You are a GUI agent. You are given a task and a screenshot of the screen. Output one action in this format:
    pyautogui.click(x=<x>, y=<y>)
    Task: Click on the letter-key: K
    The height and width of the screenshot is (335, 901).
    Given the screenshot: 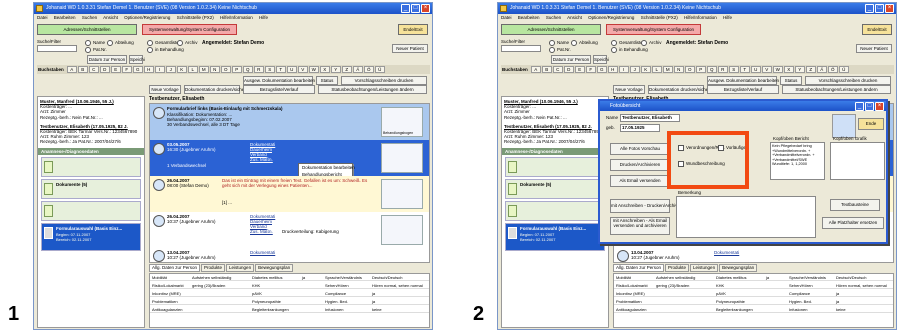 What is the action you would take?
    pyautogui.click(x=181, y=69)
    